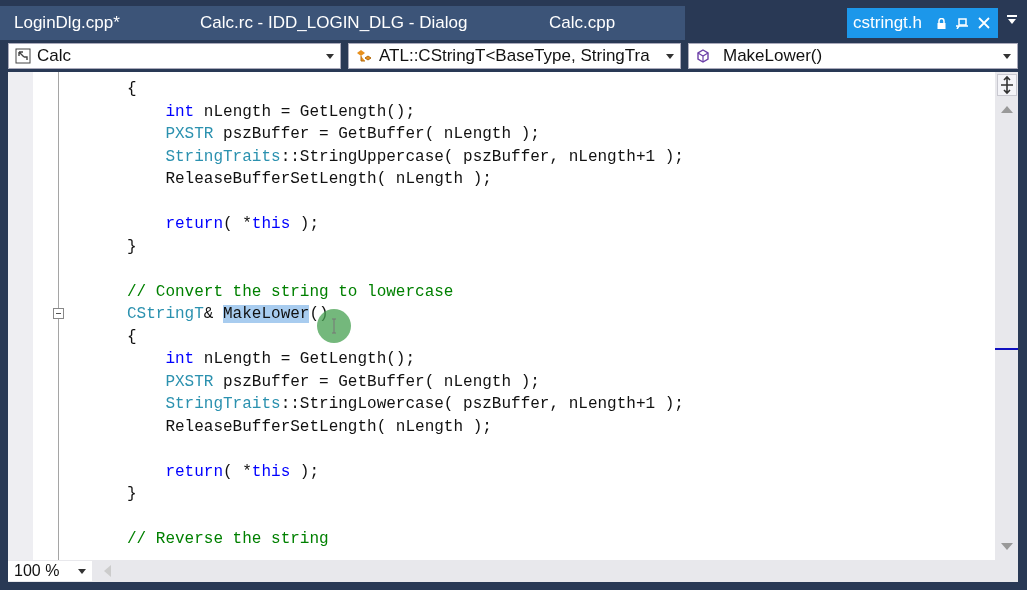 This screenshot has height=590, width=1027. I want to click on selected-text: MakeLower, so click(266, 314).